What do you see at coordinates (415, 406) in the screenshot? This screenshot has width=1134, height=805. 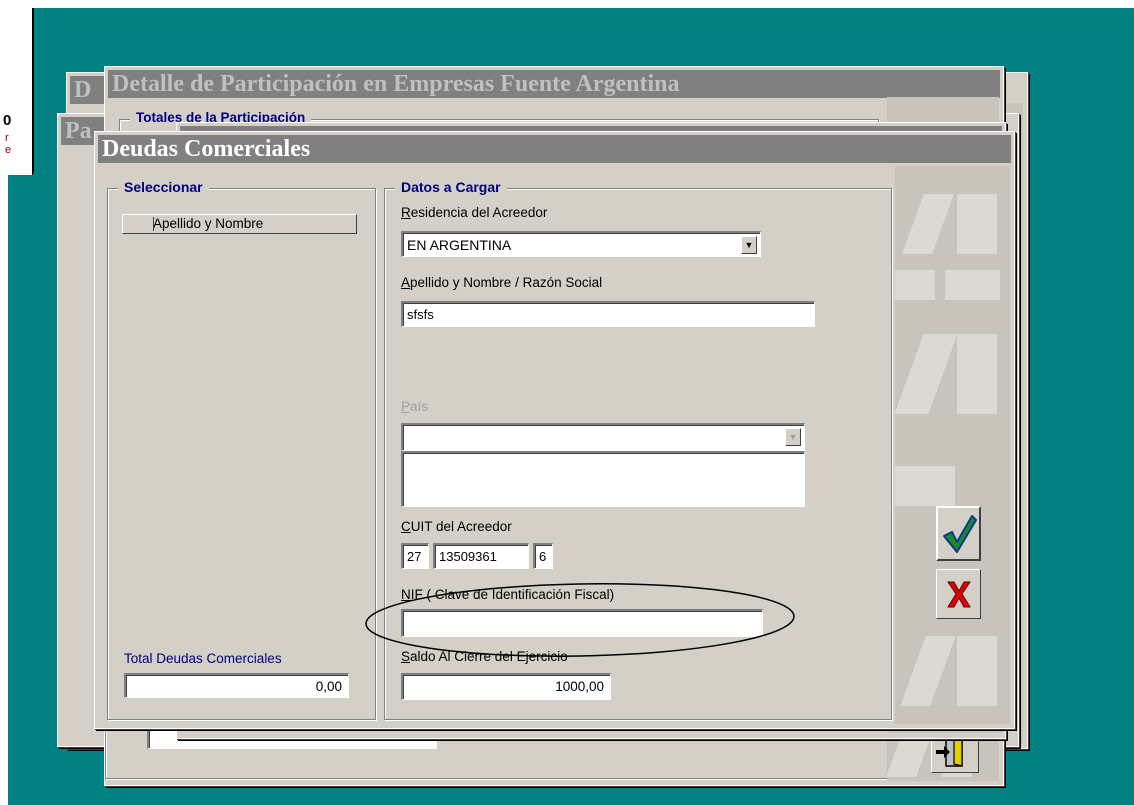 I see `pais-label: País` at bounding box center [415, 406].